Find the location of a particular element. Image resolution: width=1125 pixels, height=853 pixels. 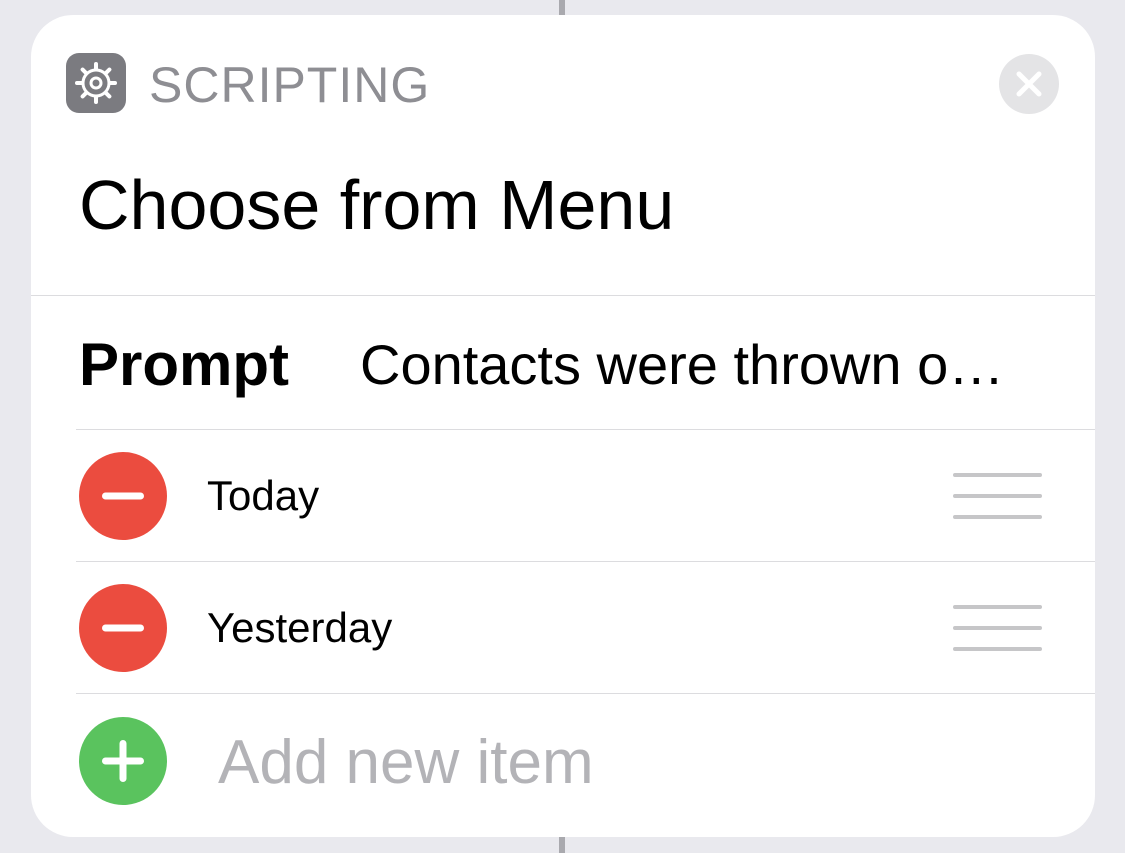

menu-item: Today is located at coordinates (585, 495).